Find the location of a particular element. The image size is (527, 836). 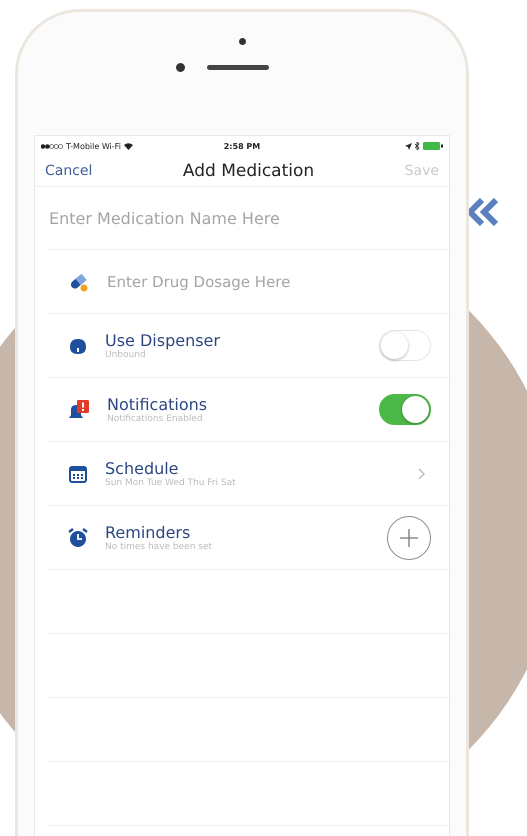

row-subtitle: Sun Mon Tue Wed Thu Fri Sat is located at coordinates (171, 483).